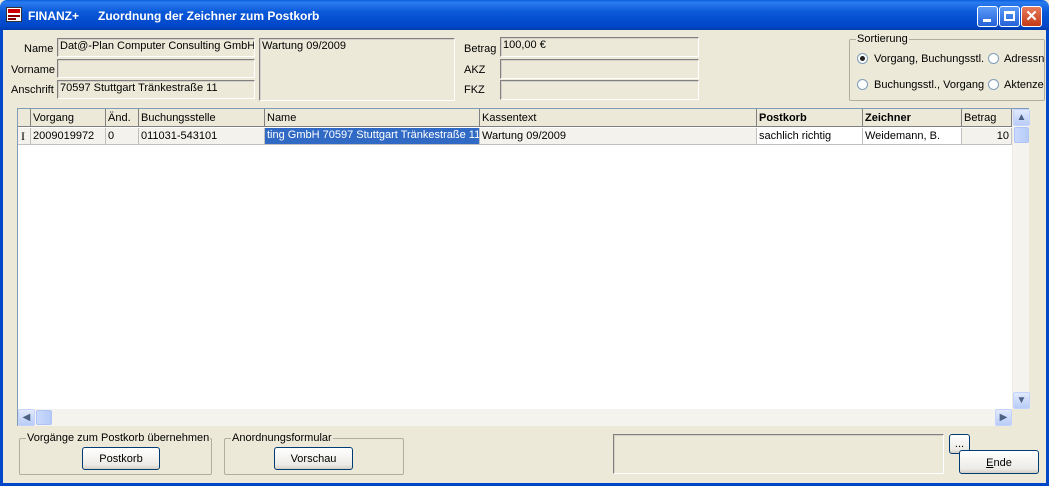 The width and height of the screenshot is (1049, 486). What do you see at coordinates (987, 20) in the screenshot?
I see `minimize-icon` at bounding box center [987, 20].